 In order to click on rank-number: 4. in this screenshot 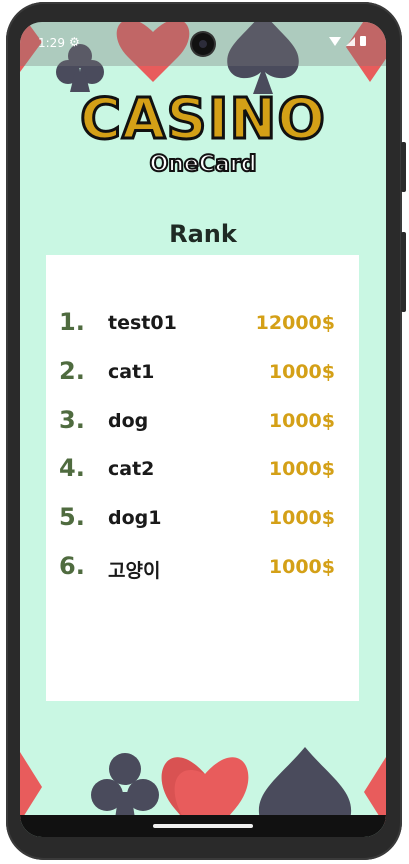, I will do `click(72, 468)`.